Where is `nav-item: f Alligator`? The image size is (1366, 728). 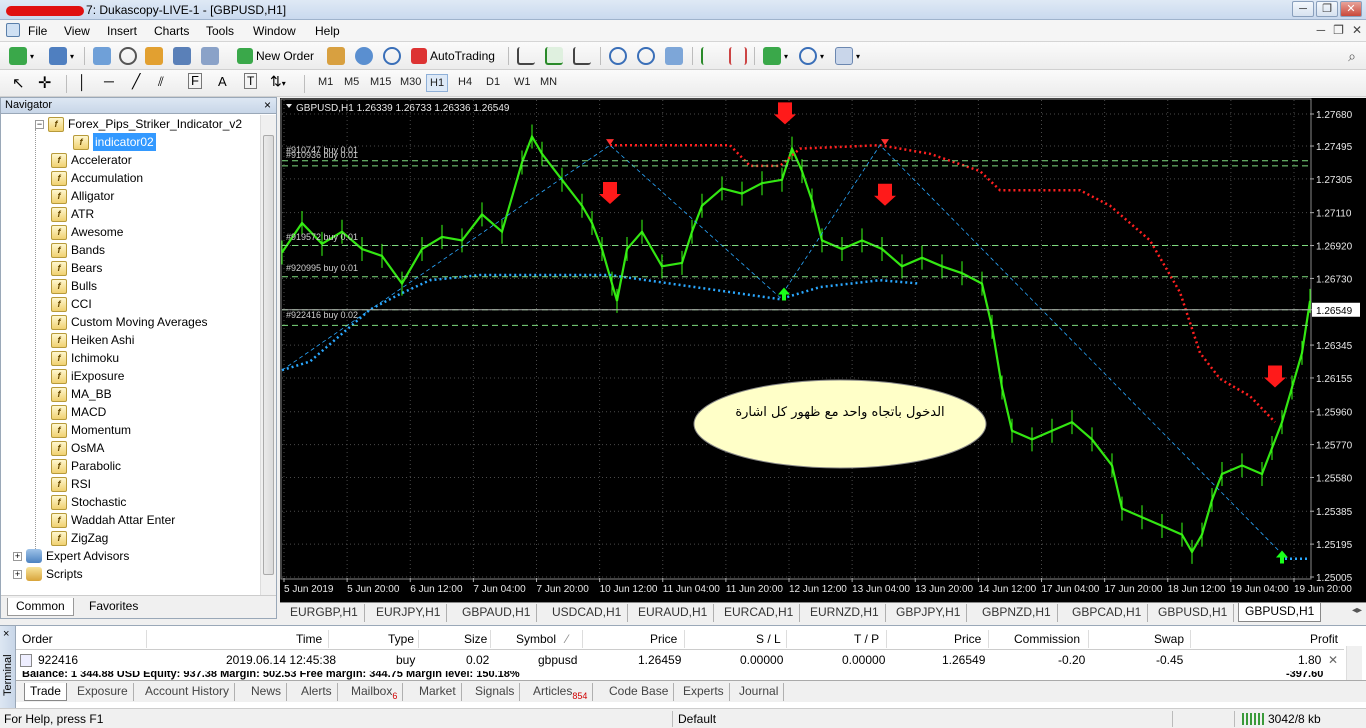
nav-item: f Alligator is located at coordinates (82, 196).